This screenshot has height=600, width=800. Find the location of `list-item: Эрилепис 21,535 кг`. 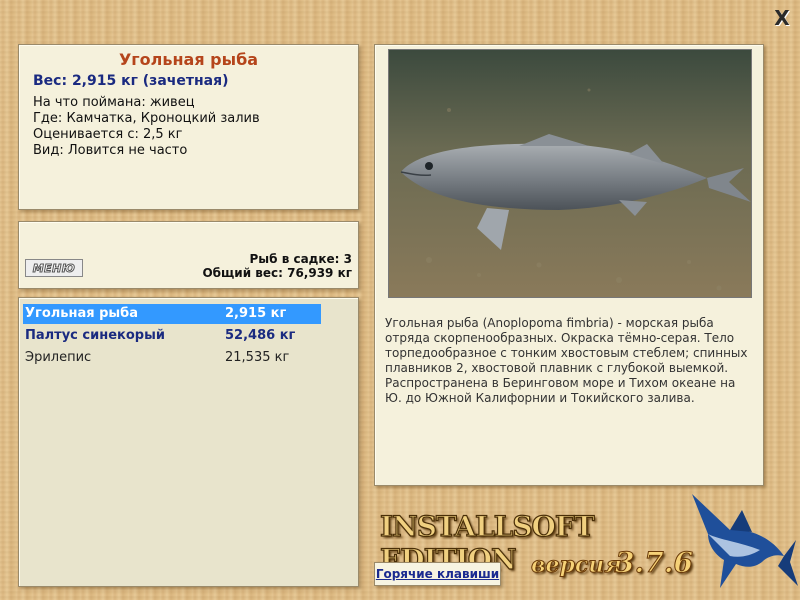

list-item: Эрилепис 21,535 кг is located at coordinates (172, 358).